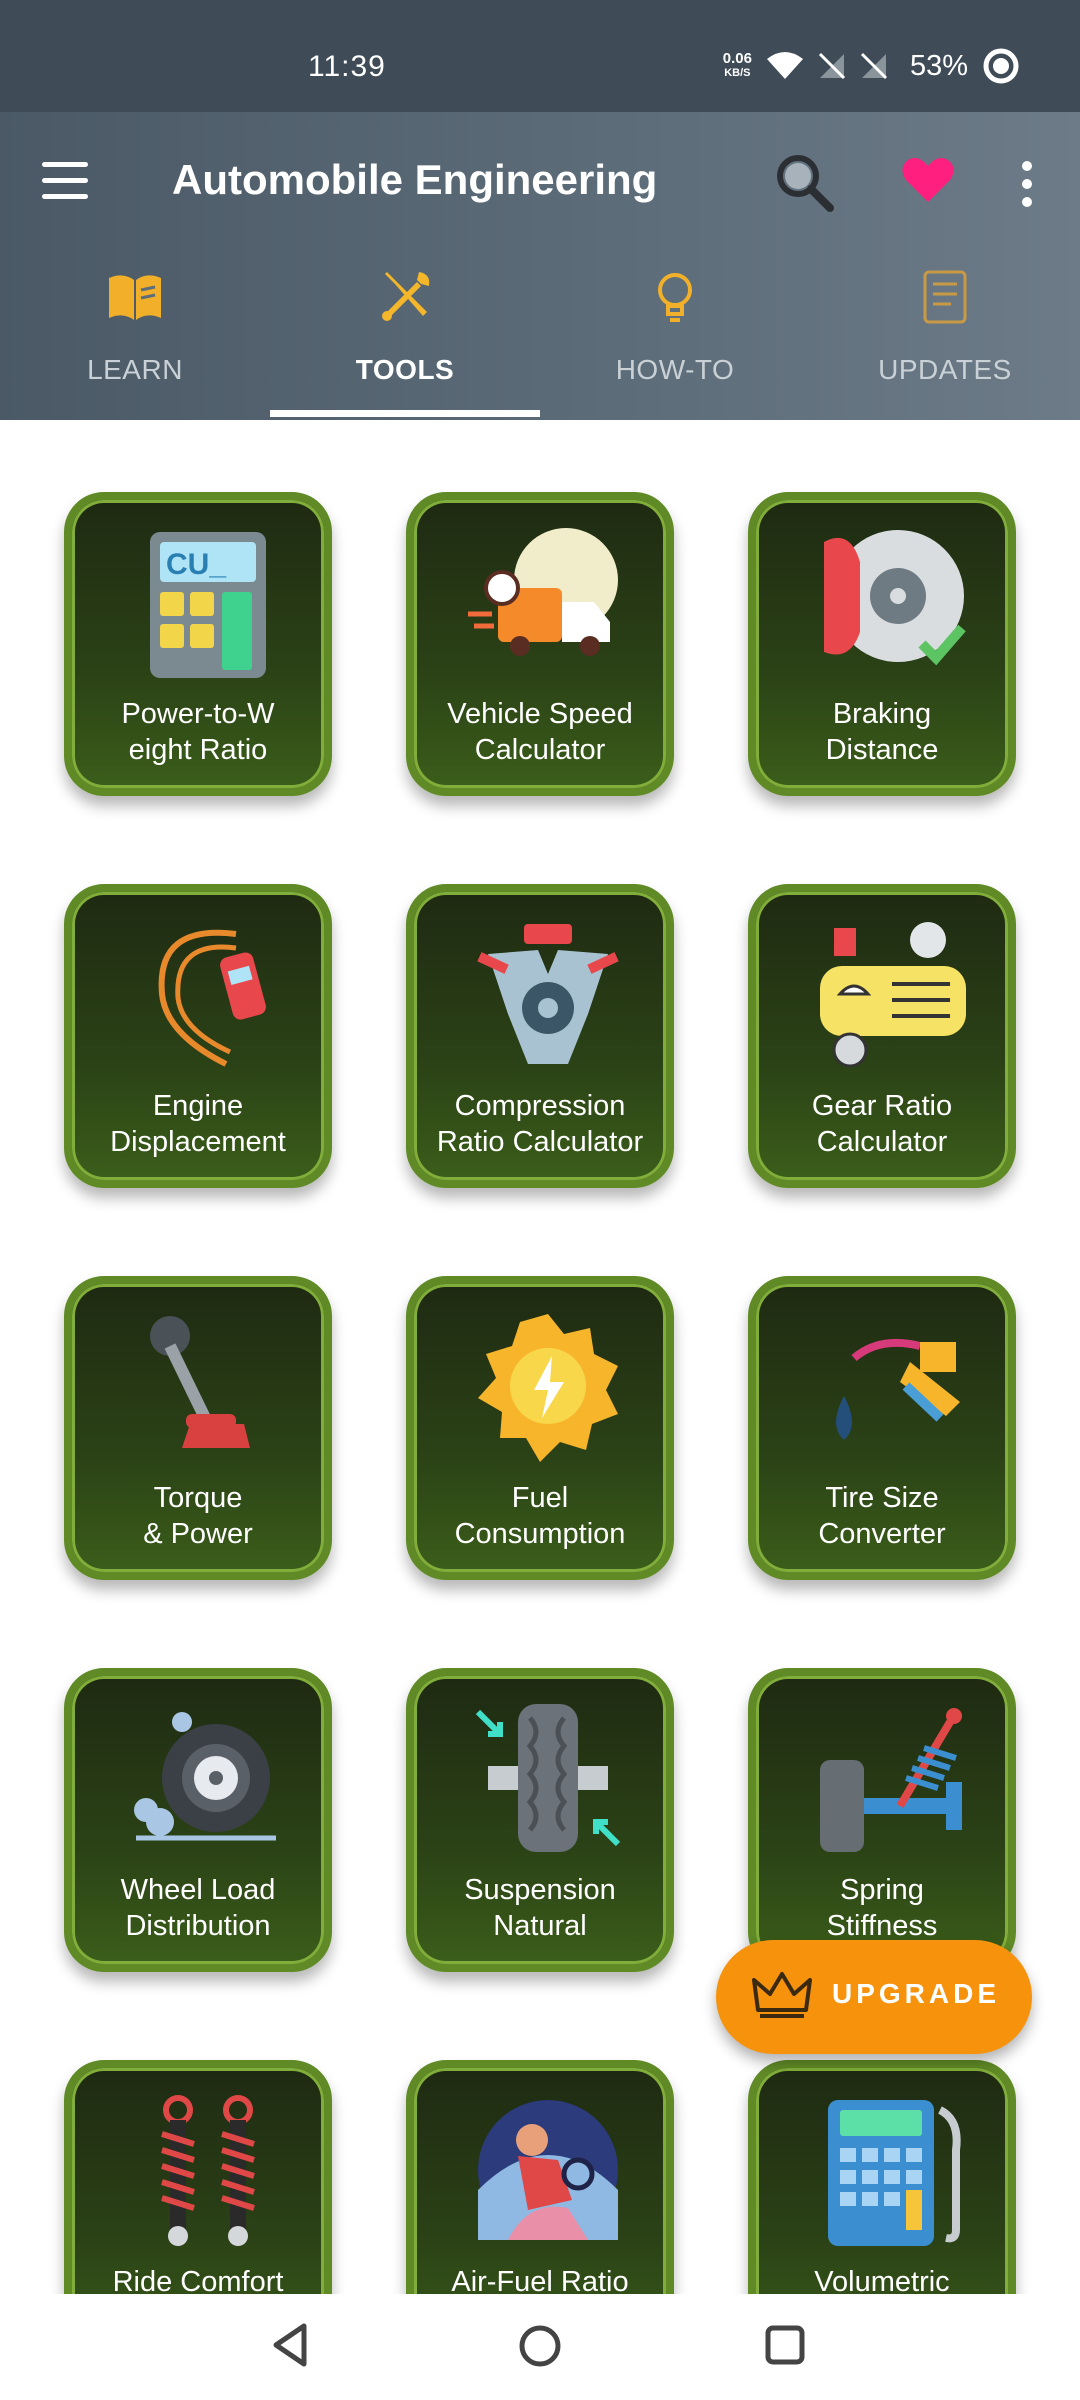 This screenshot has height=2400, width=1080. What do you see at coordinates (782, 1995) in the screenshot?
I see `crown-icon` at bounding box center [782, 1995].